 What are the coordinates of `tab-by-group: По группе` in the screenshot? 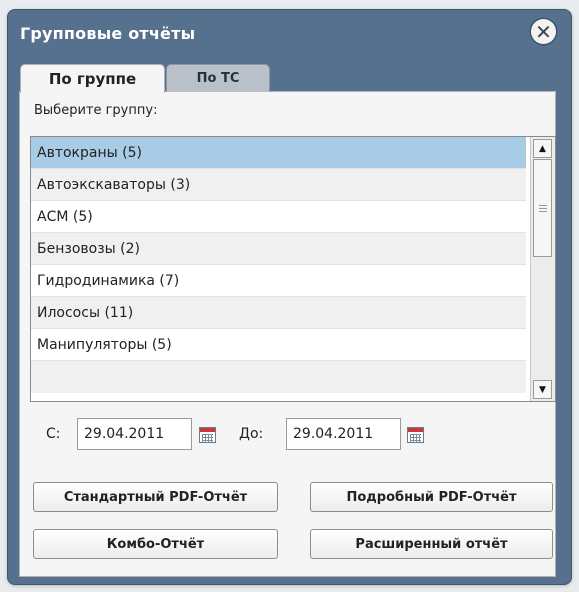 It's located at (92, 78).